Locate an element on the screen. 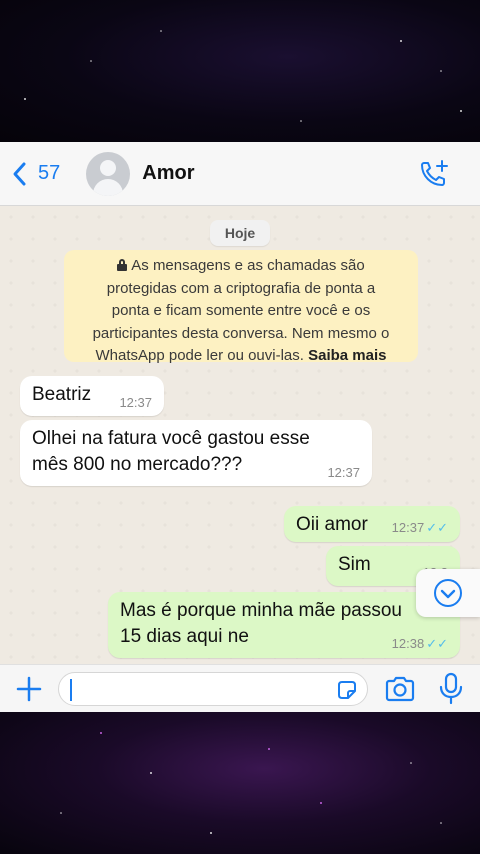  scroll-to-bottom-button is located at coordinates (448, 593).